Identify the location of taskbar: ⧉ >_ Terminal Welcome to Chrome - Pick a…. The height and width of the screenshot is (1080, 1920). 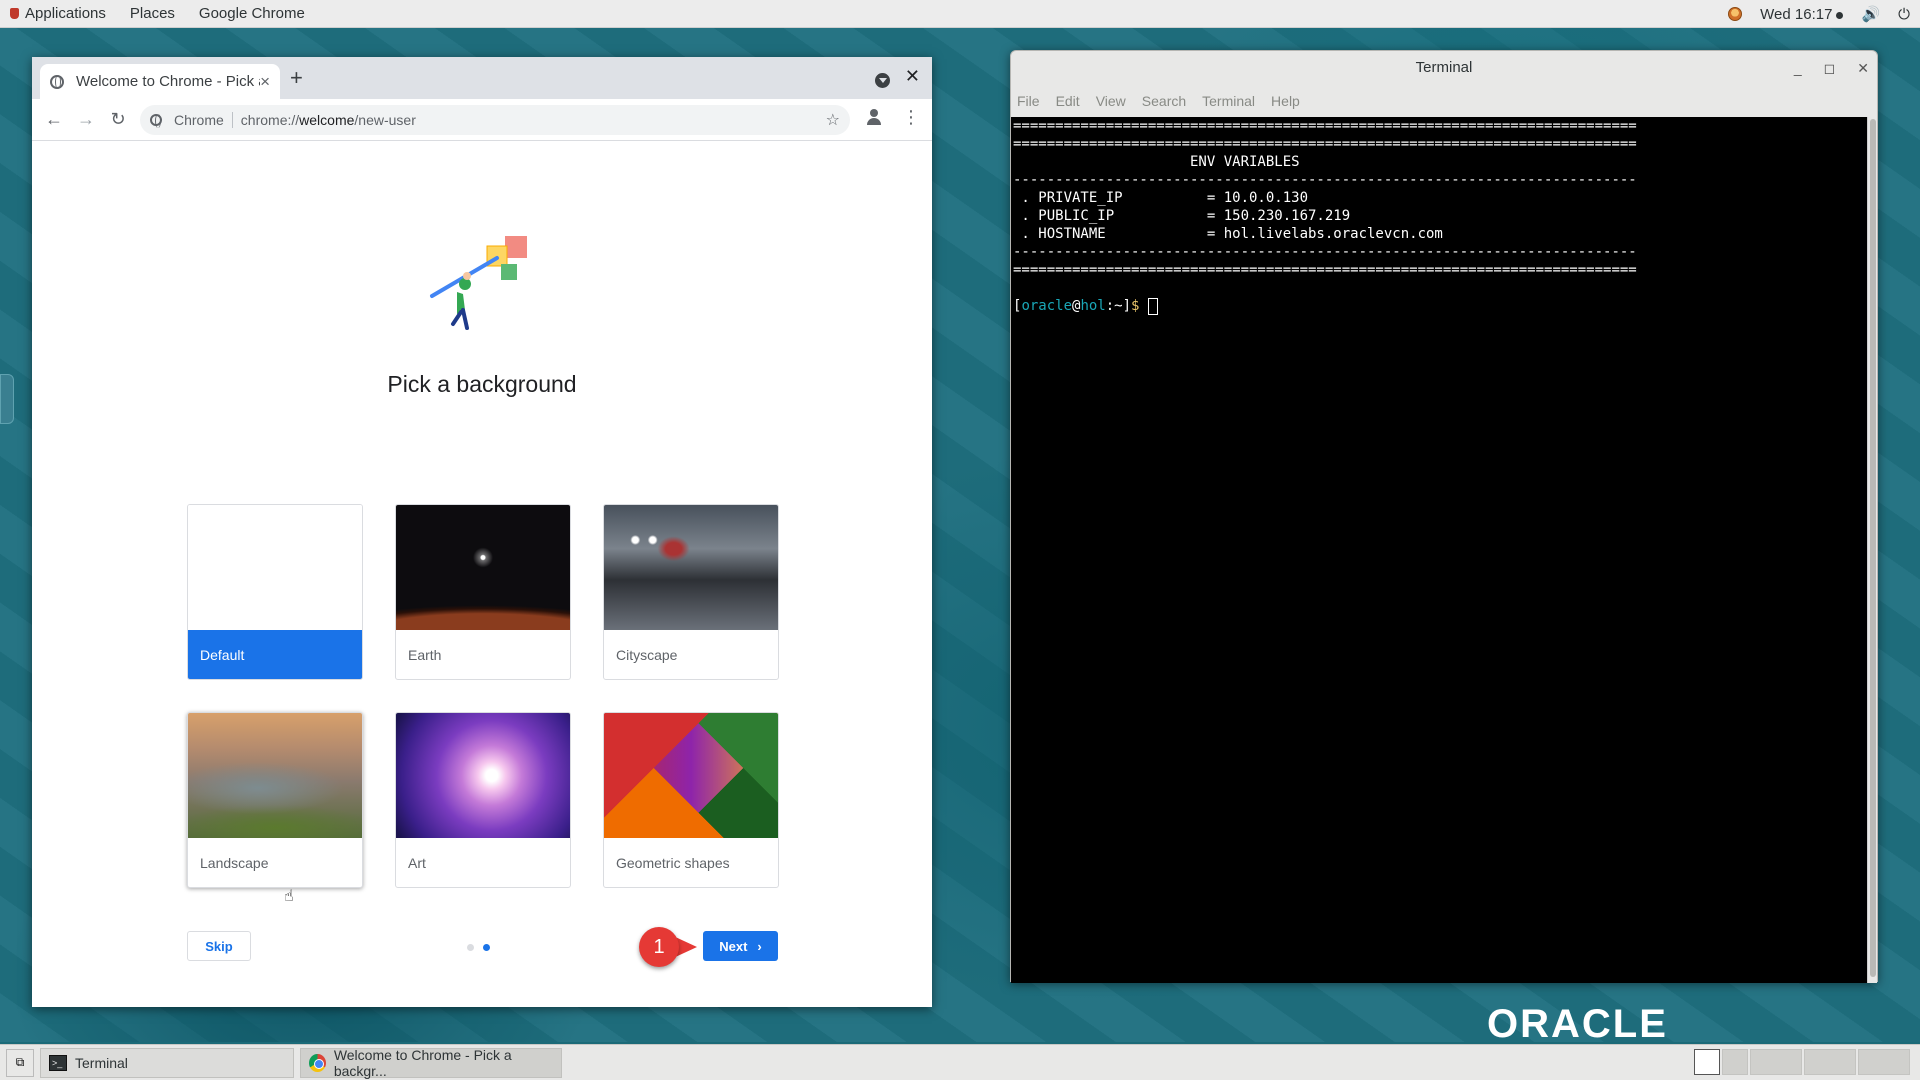
(960, 1062).